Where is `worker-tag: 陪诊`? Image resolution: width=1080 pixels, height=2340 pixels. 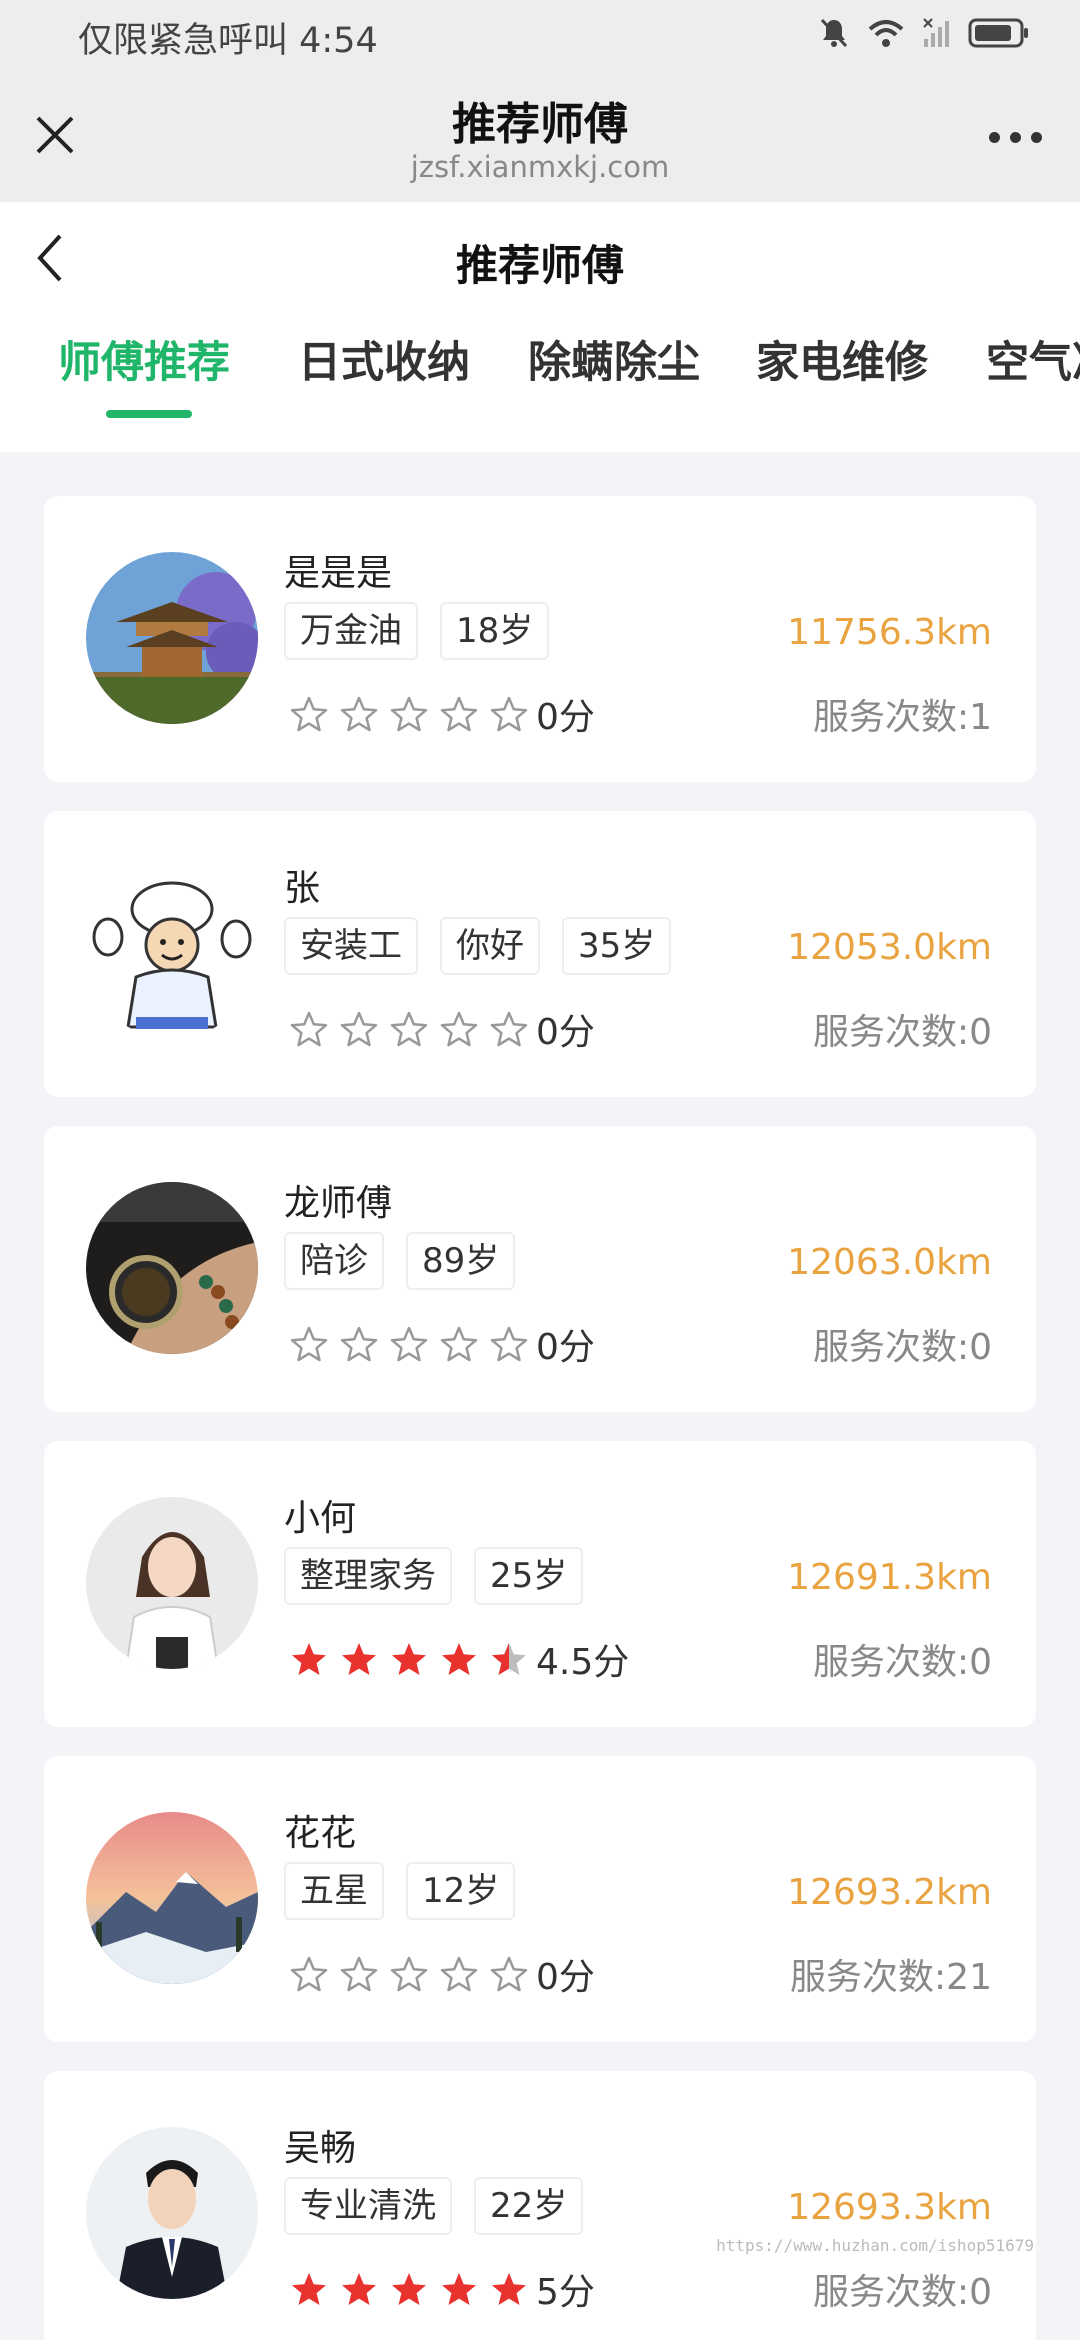 worker-tag: 陪诊 is located at coordinates (334, 1261).